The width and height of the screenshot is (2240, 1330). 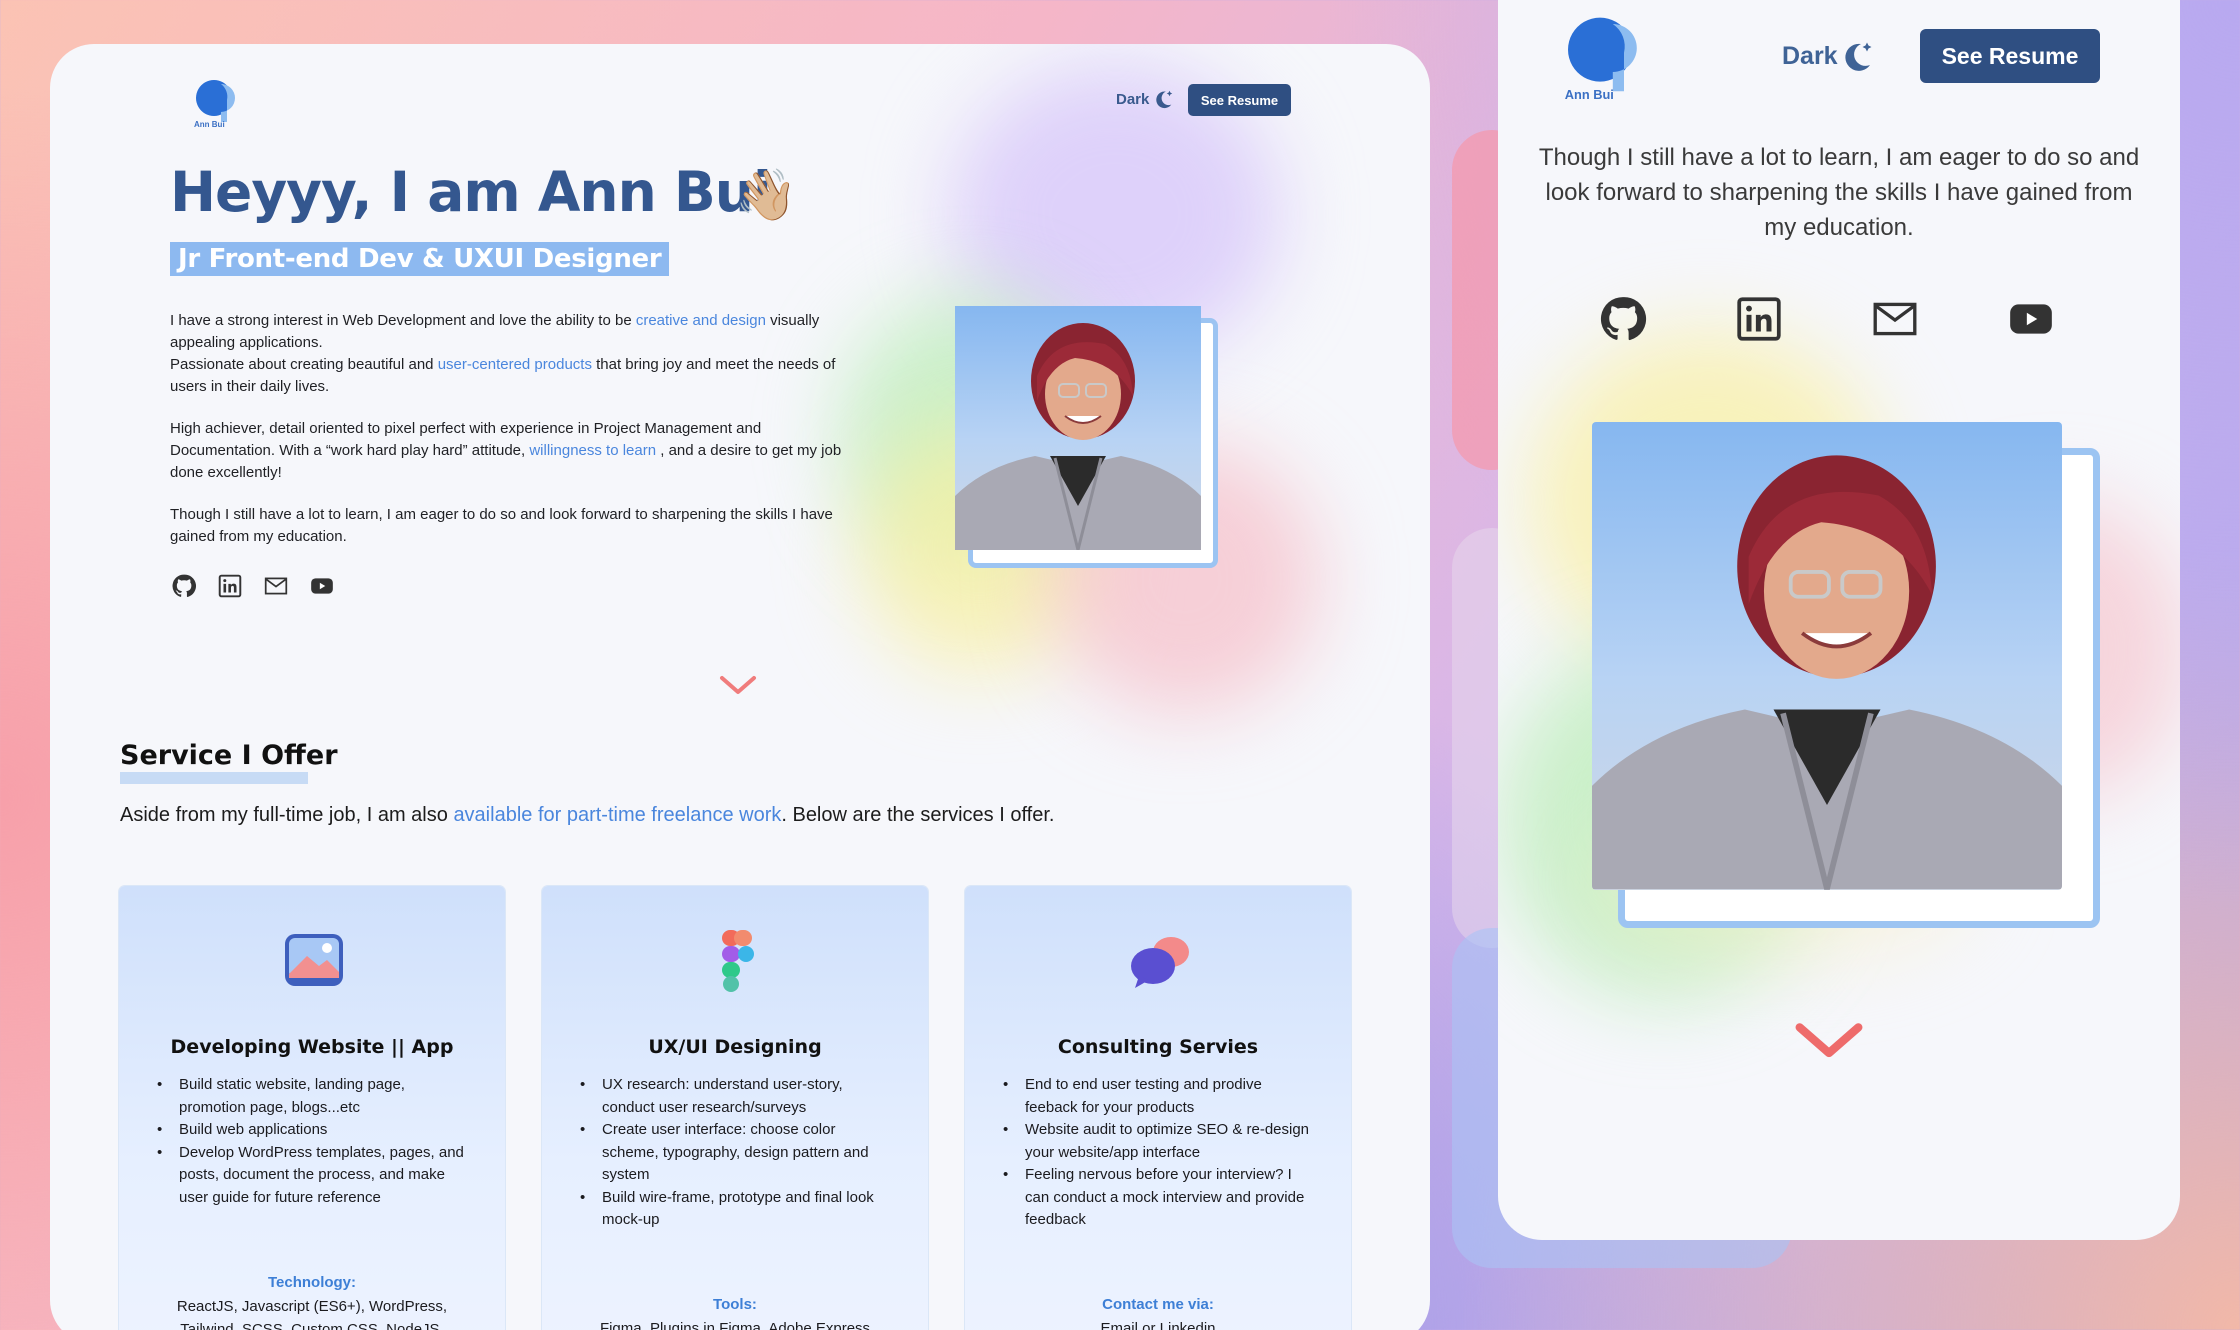 I want to click on services-intro-text: . Below are the services I offer., so click(x=918, y=815).